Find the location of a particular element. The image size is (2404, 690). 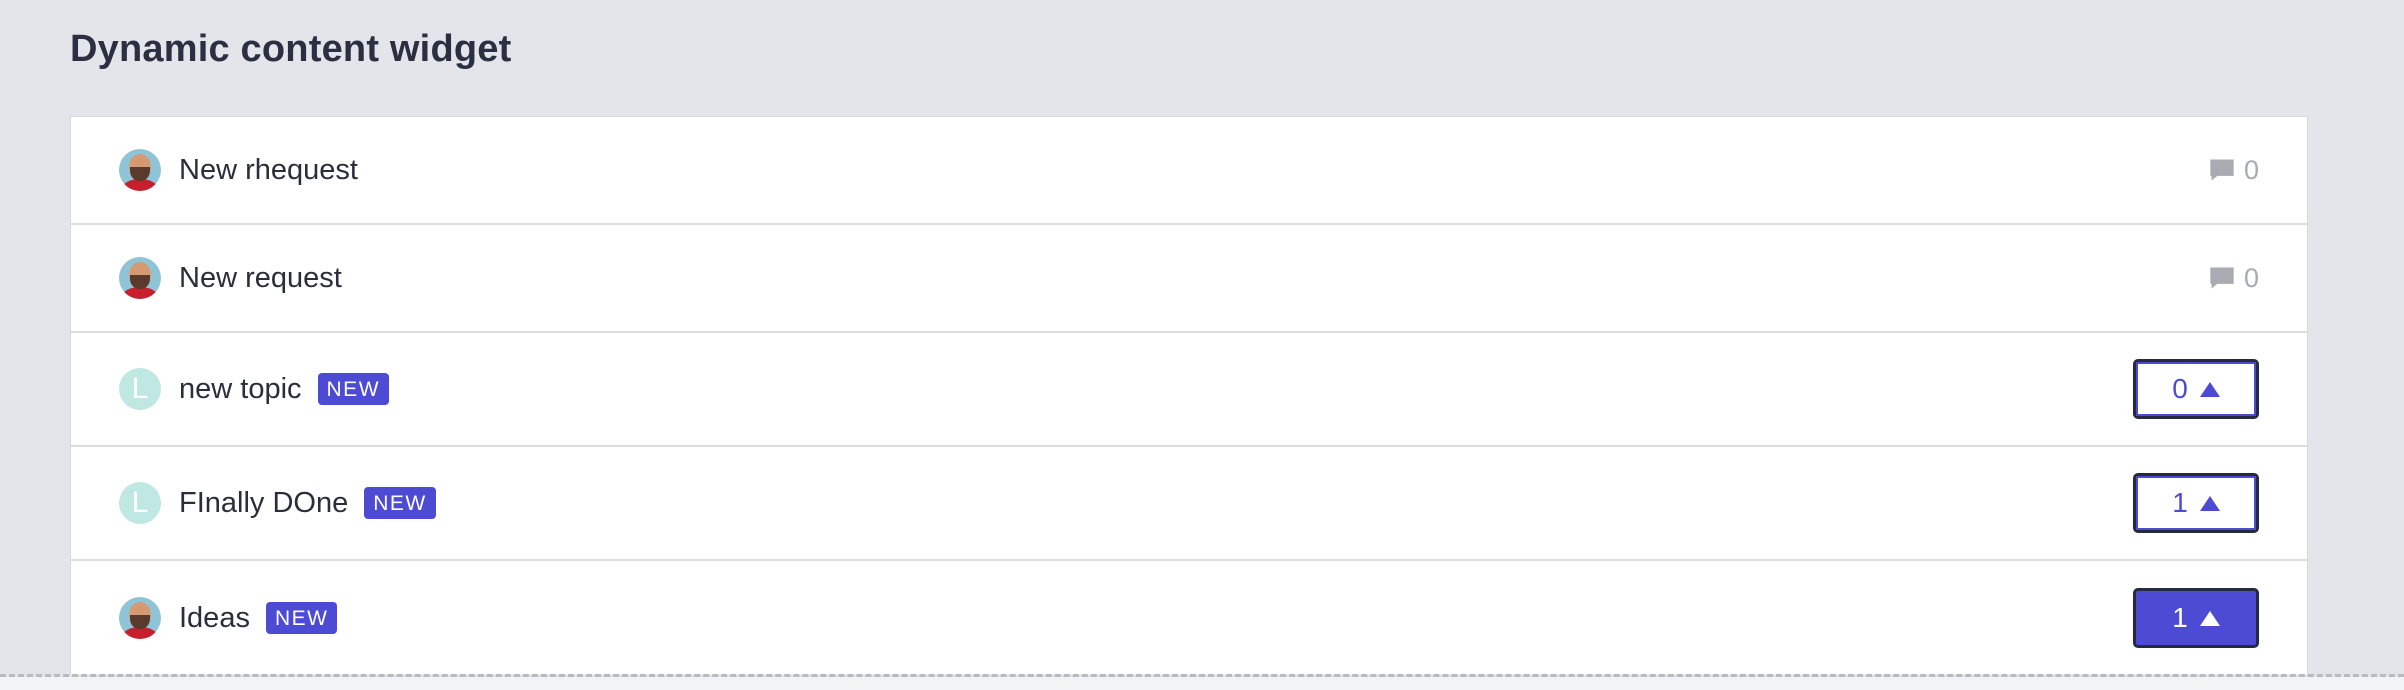

item-title: new topic is located at coordinates (240, 389).